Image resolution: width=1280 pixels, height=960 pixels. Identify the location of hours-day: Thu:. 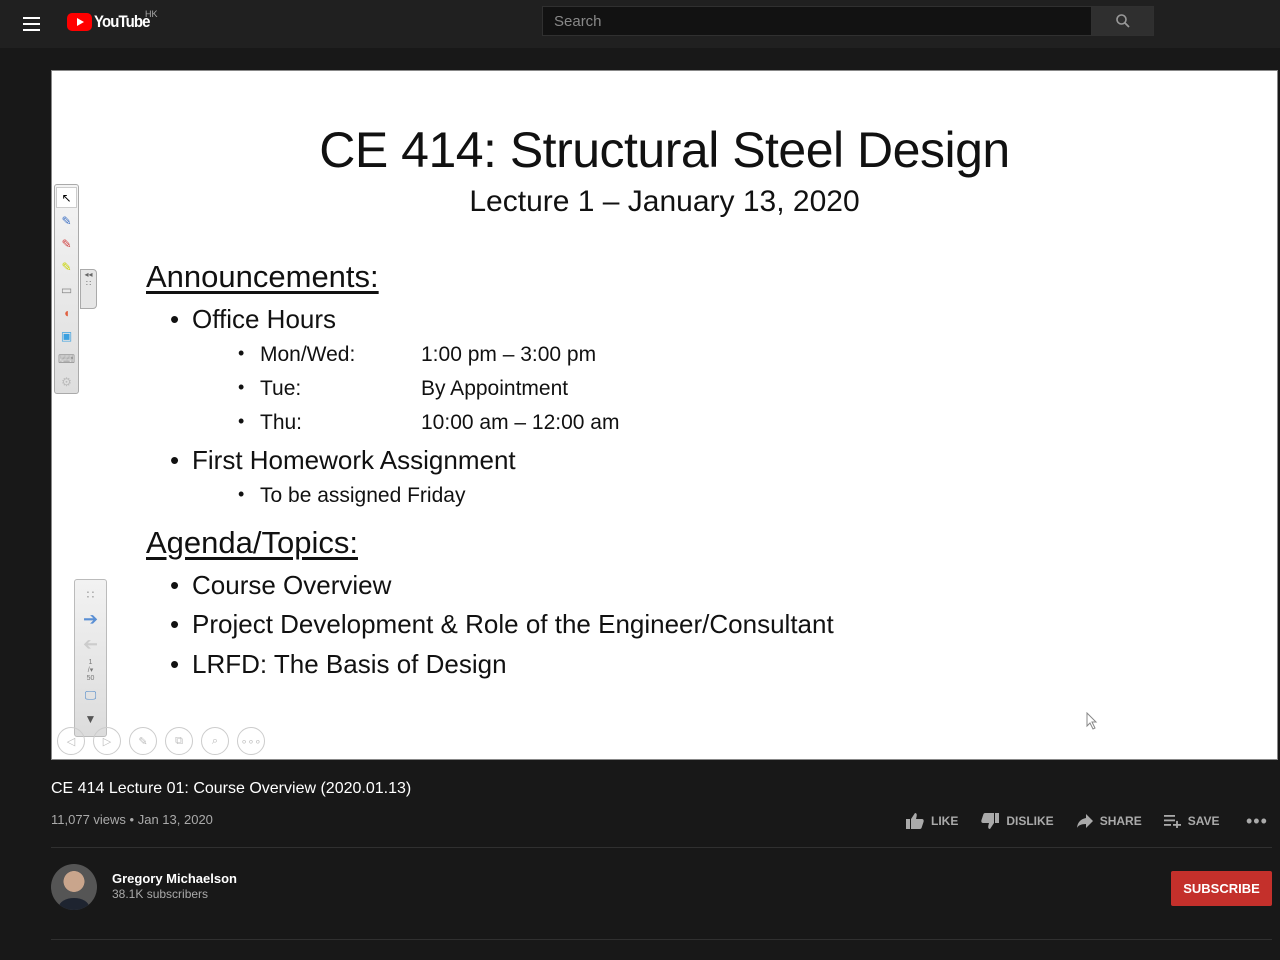
(281, 422).